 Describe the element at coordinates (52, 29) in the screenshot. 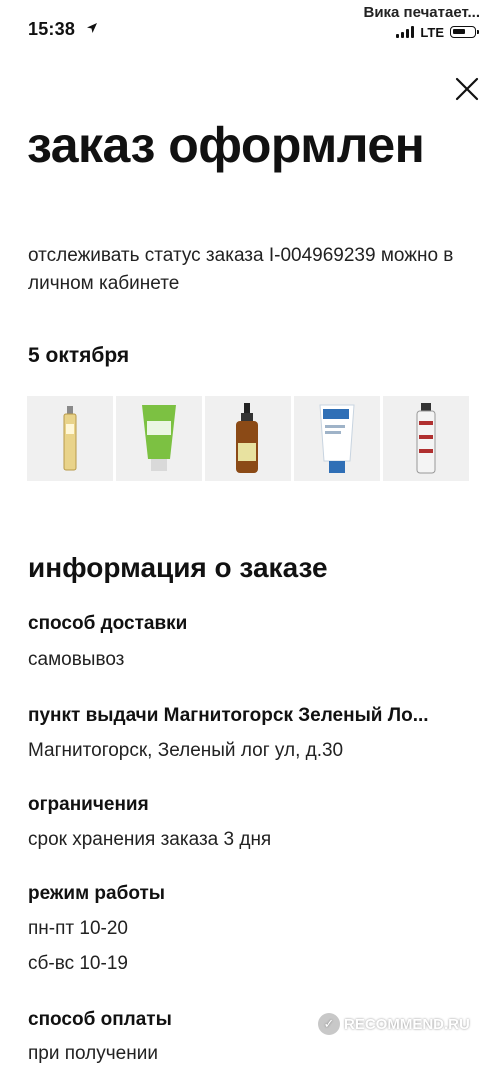

I see `status-time: 15:38` at that location.